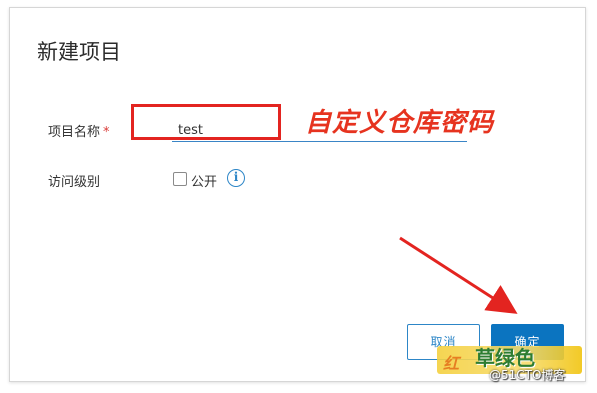  I want to click on public-checkbox-label: 公开, so click(204, 180).